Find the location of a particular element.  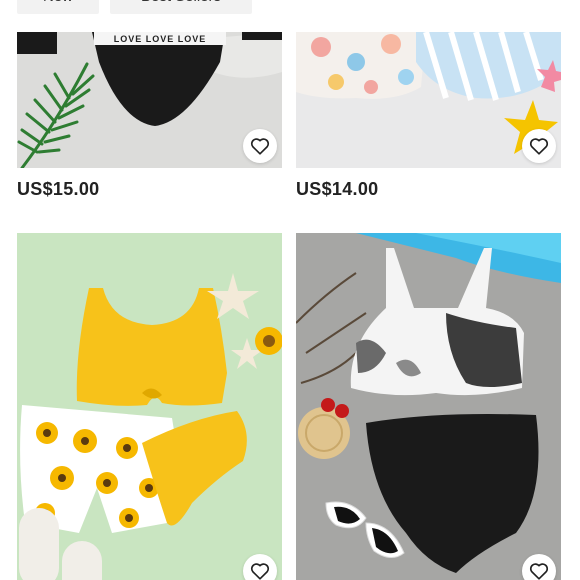

product-card: LOVE LOVE LOVE US$15.00 is located at coordinates (149, 116).